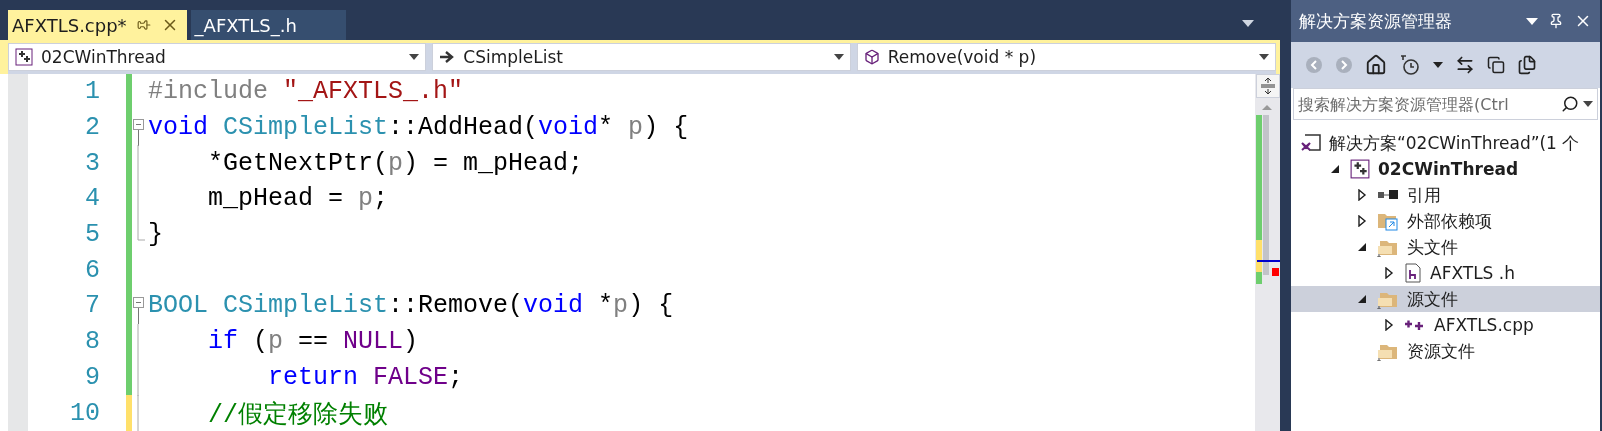  I want to click on line-number: 2, so click(92, 128).